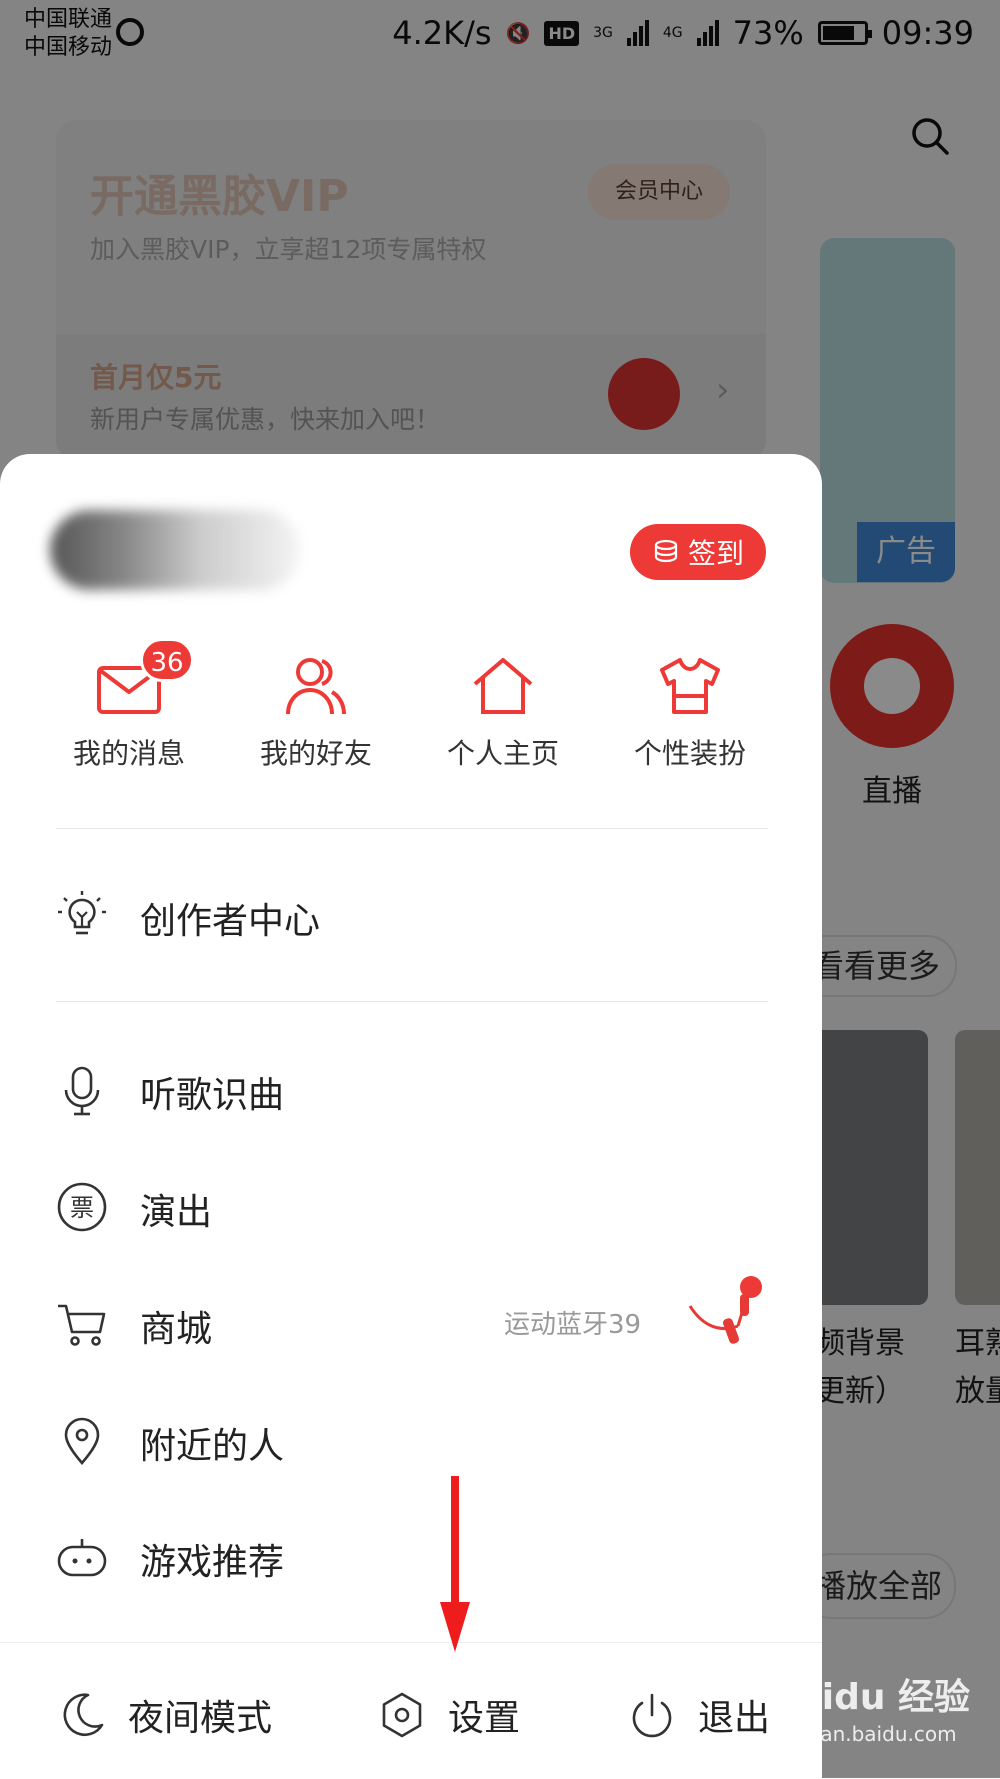 The width and height of the screenshot is (1000, 1779). Describe the element at coordinates (212, 1446) in the screenshot. I see `menu-label: 附近的人` at that location.